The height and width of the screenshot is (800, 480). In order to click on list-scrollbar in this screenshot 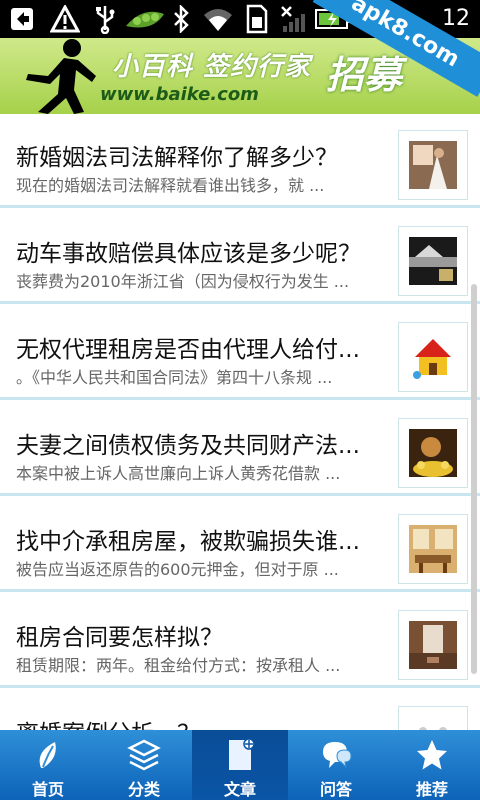, I will do `click(474, 479)`.